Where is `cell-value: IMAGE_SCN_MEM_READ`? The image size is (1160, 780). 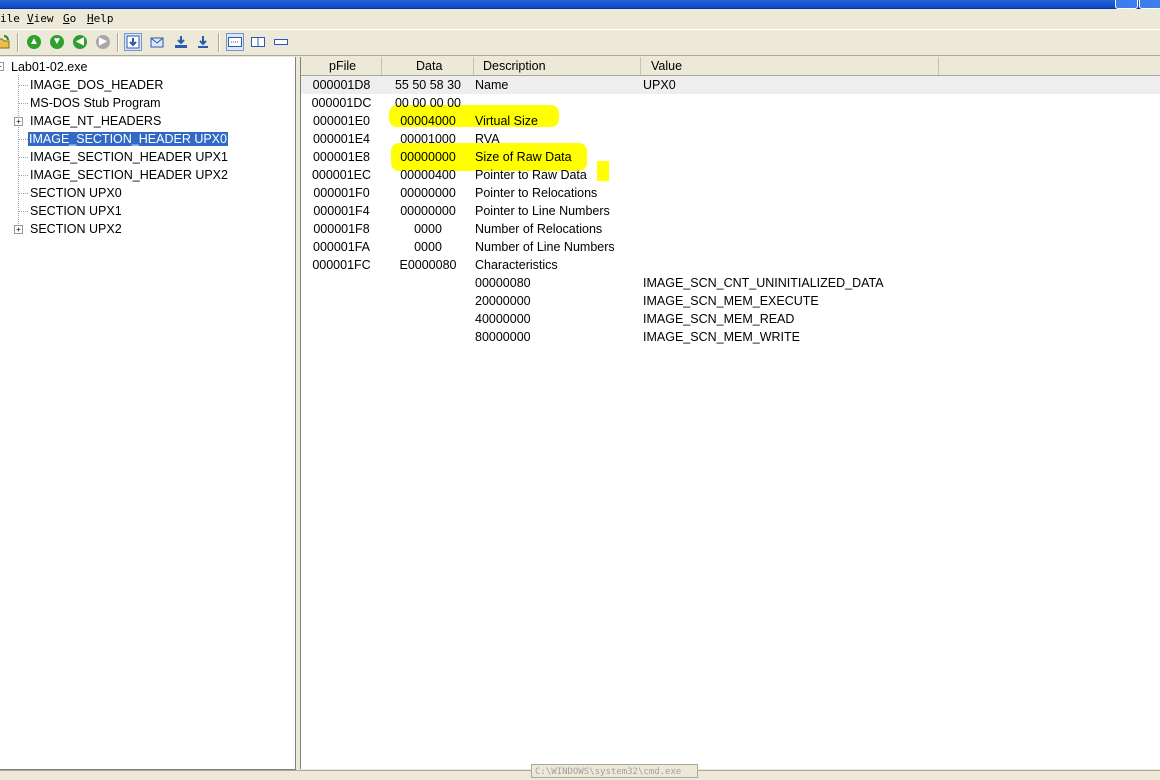
cell-value: IMAGE_SCN_MEM_READ is located at coordinates (719, 319).